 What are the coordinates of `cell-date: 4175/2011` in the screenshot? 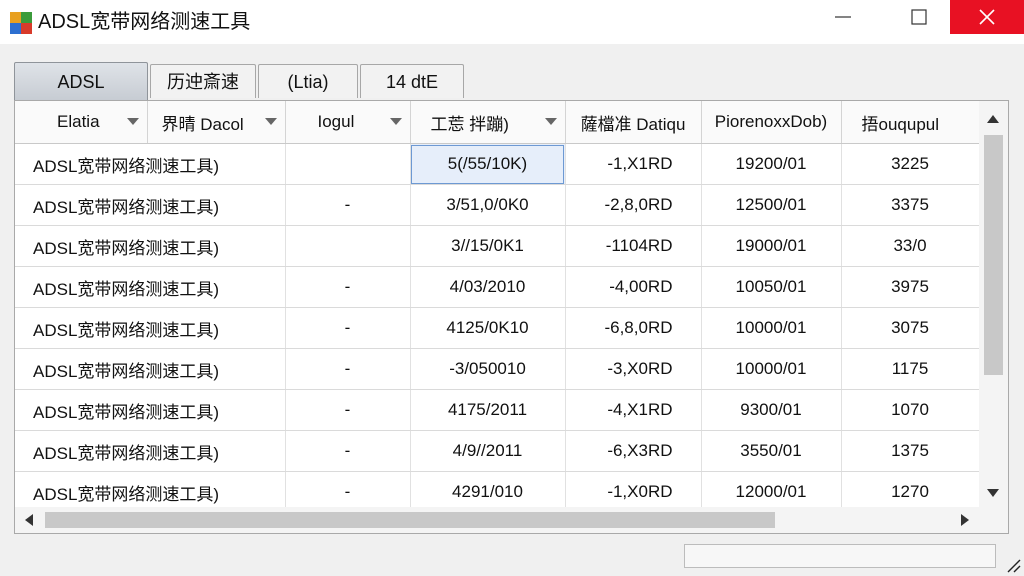 It's located at (488, 410).